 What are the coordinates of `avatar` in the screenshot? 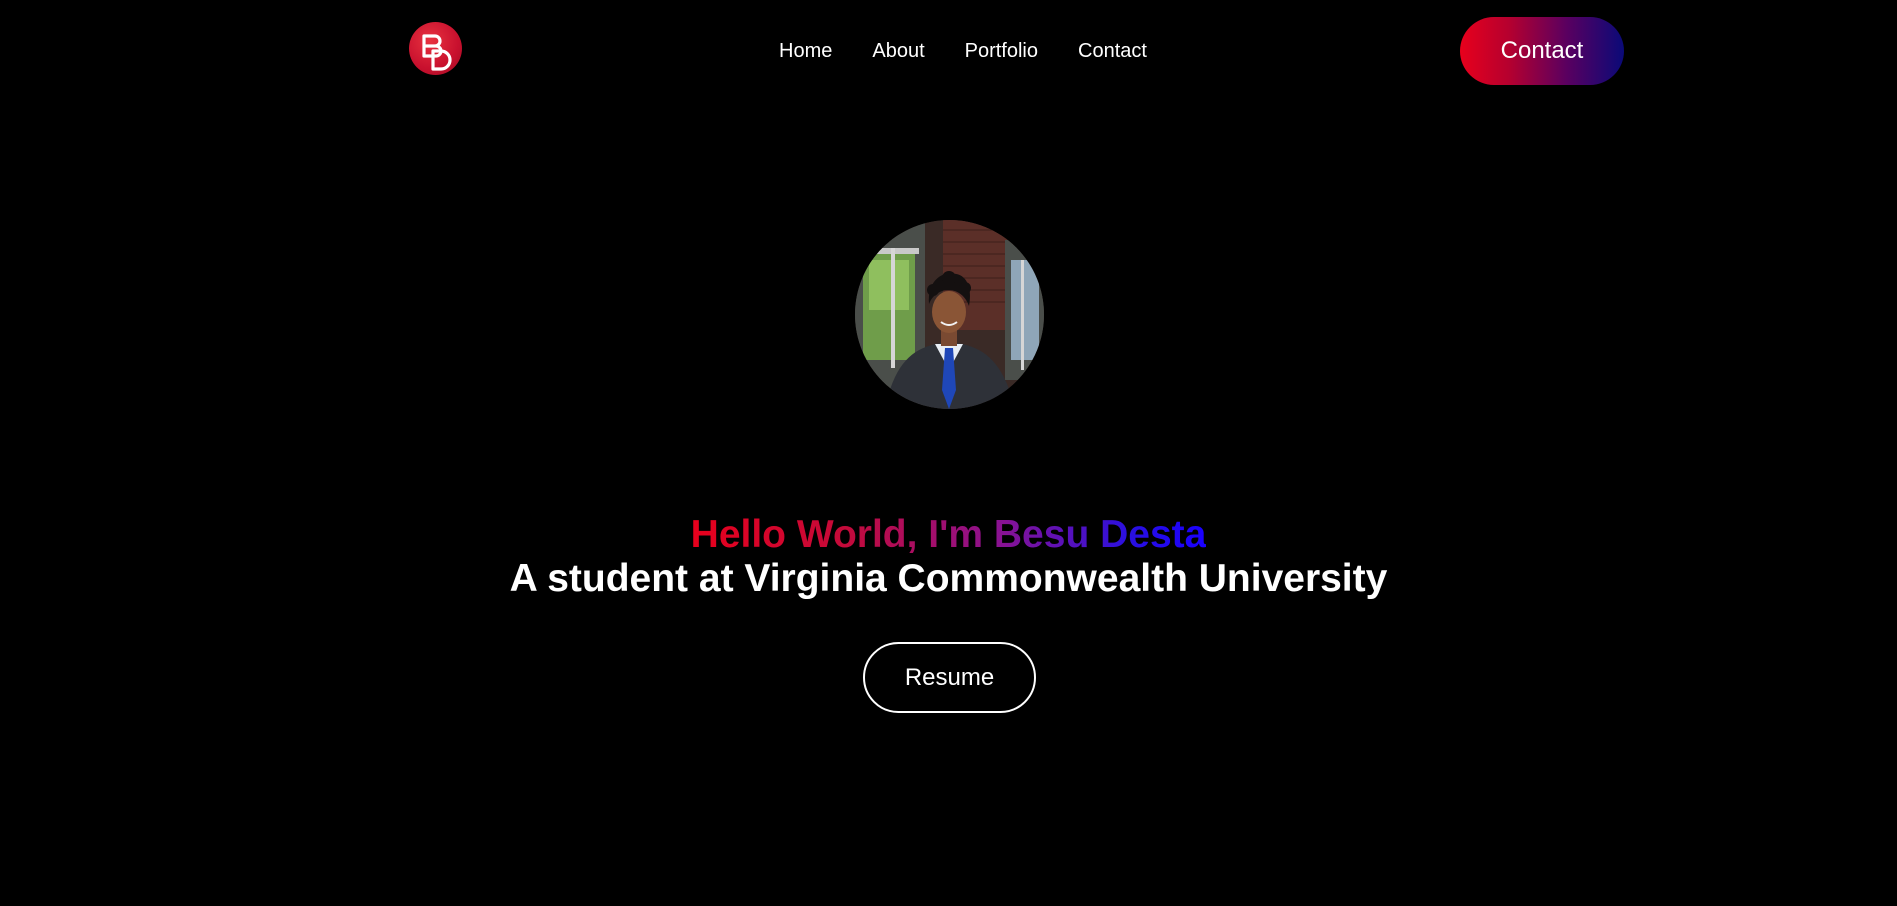 It's located at (949, 314).